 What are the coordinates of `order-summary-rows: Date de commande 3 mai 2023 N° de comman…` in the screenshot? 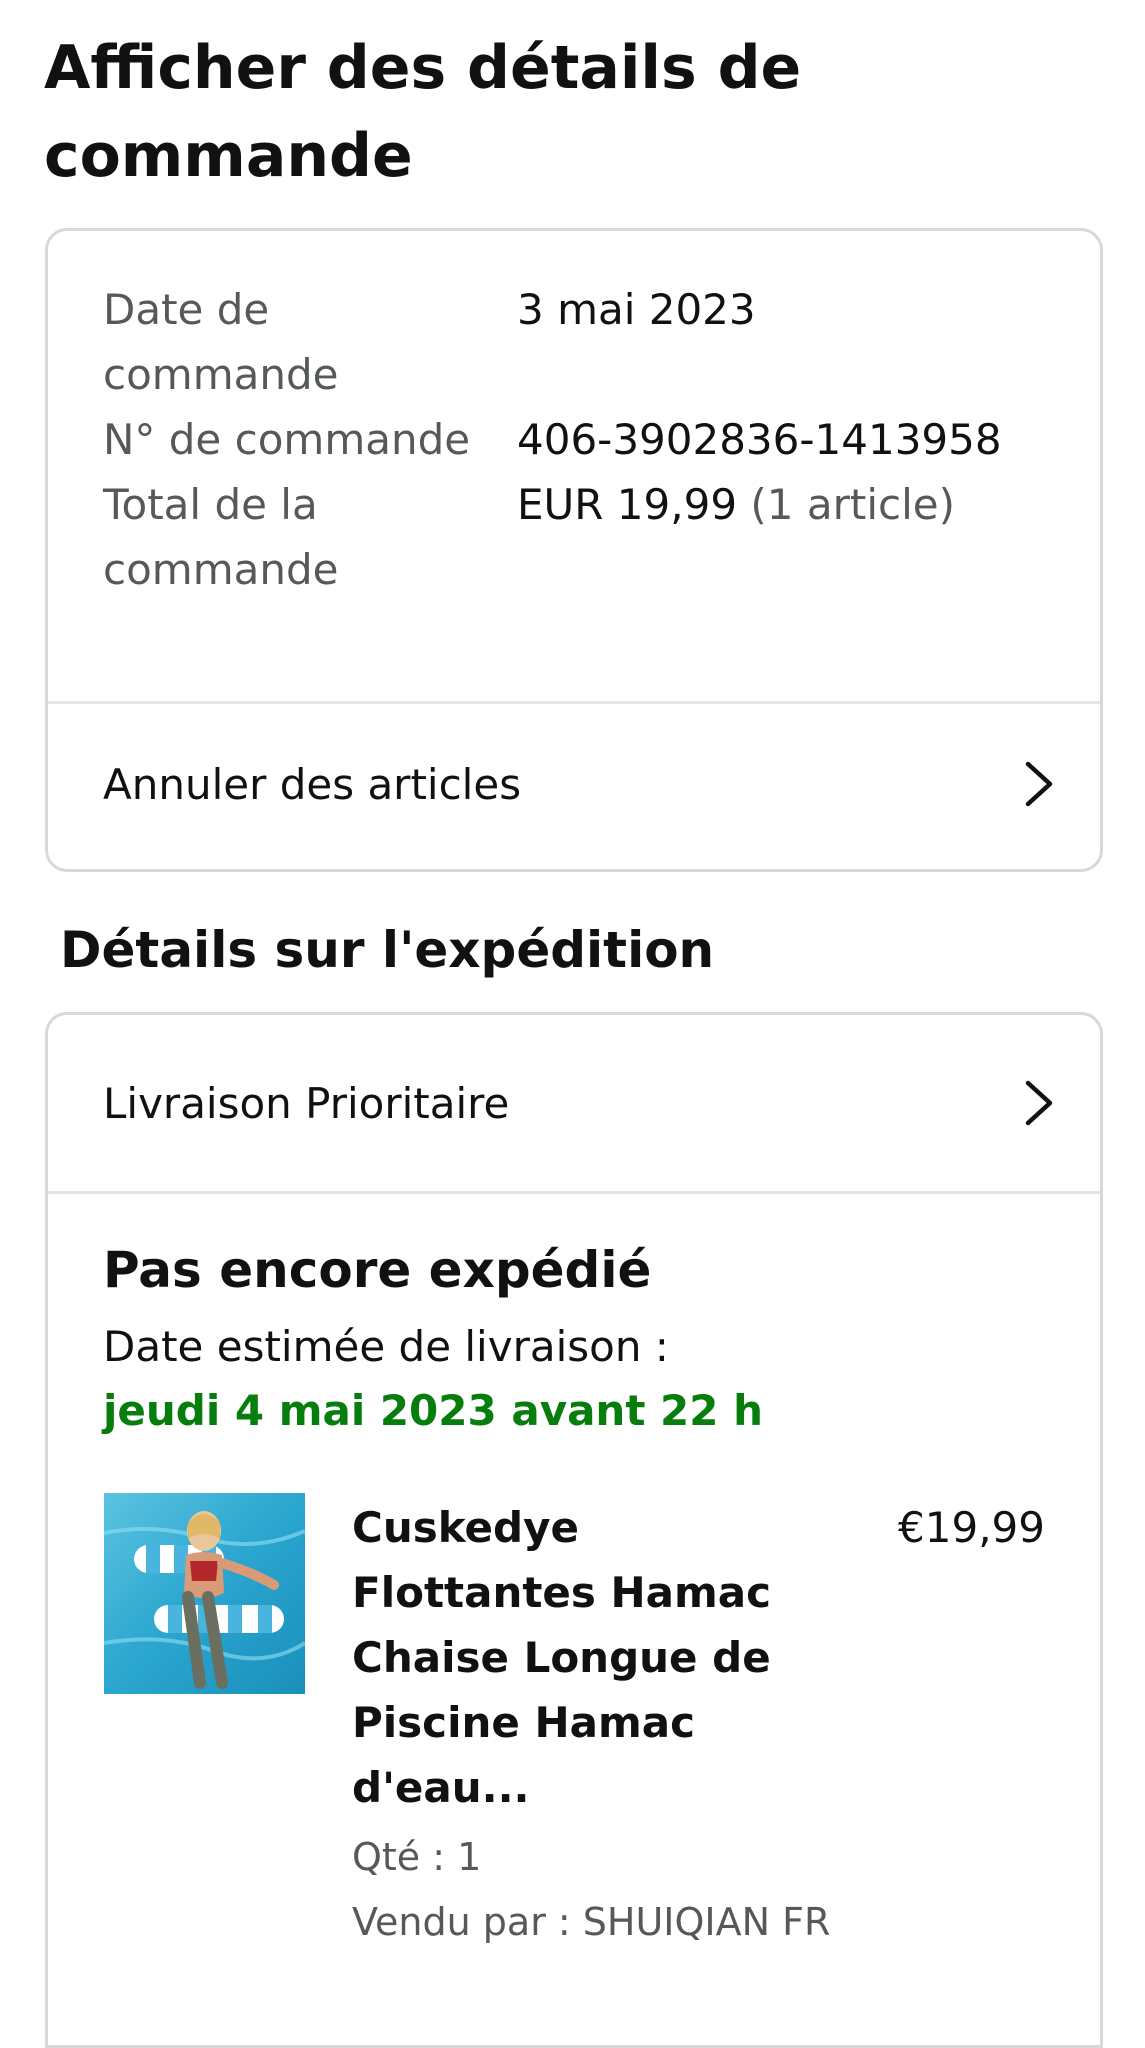 It's located at (583, 439).